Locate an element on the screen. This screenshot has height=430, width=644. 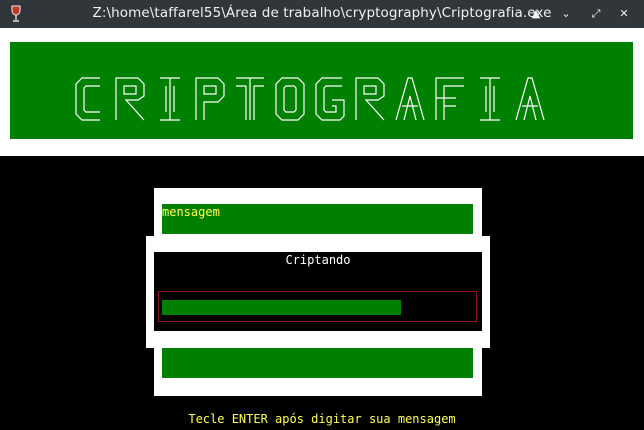
progress-fill is located at coordinates (281, 307).